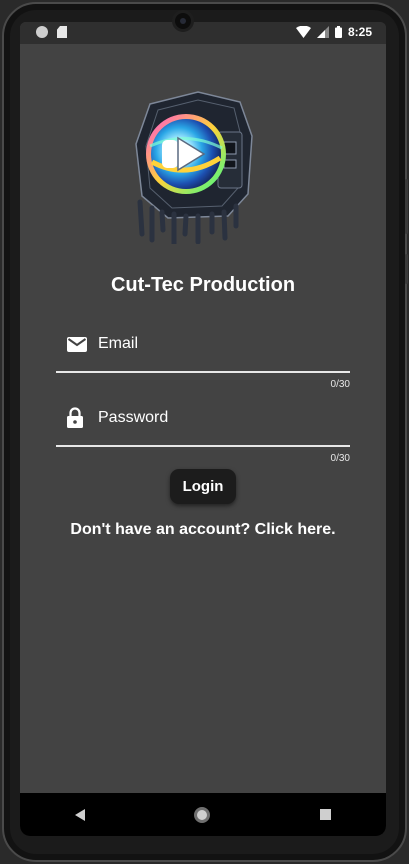  What do you see at coordinates (322, 32) in the screenshot?
I see `cellular-signal-icon` at bounding box center [322, 32].